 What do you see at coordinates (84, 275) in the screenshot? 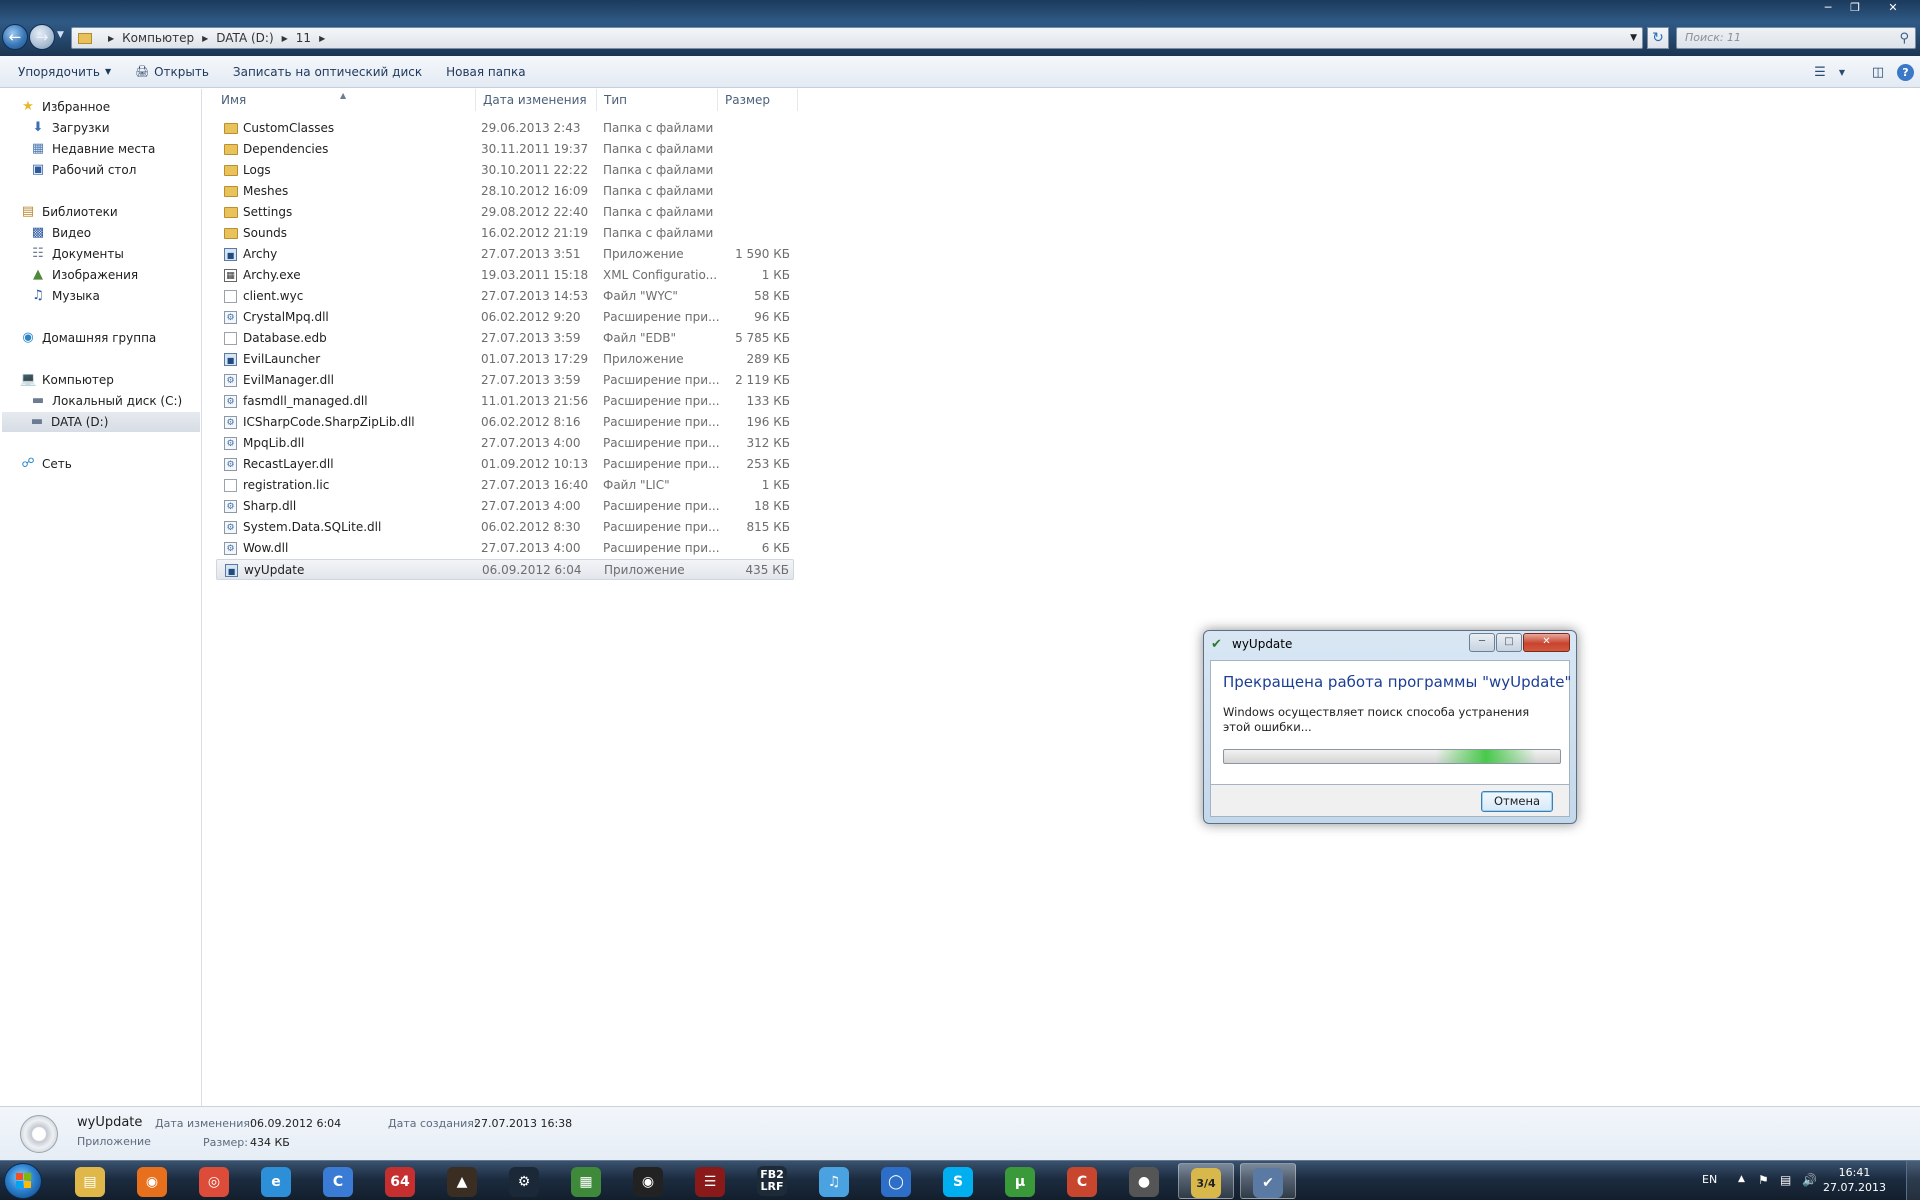
I see `nav-images: ▲ Изображения` at bounding box center [84, 275].